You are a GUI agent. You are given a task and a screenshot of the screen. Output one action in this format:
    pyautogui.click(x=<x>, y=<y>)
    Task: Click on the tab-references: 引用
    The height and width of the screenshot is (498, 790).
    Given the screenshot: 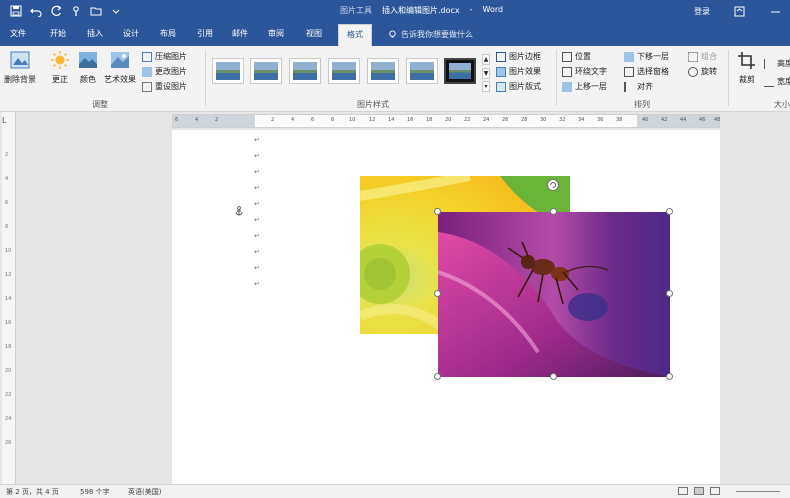 What is the action you would take?
    pyautogui.click(x=205, y=33)
    